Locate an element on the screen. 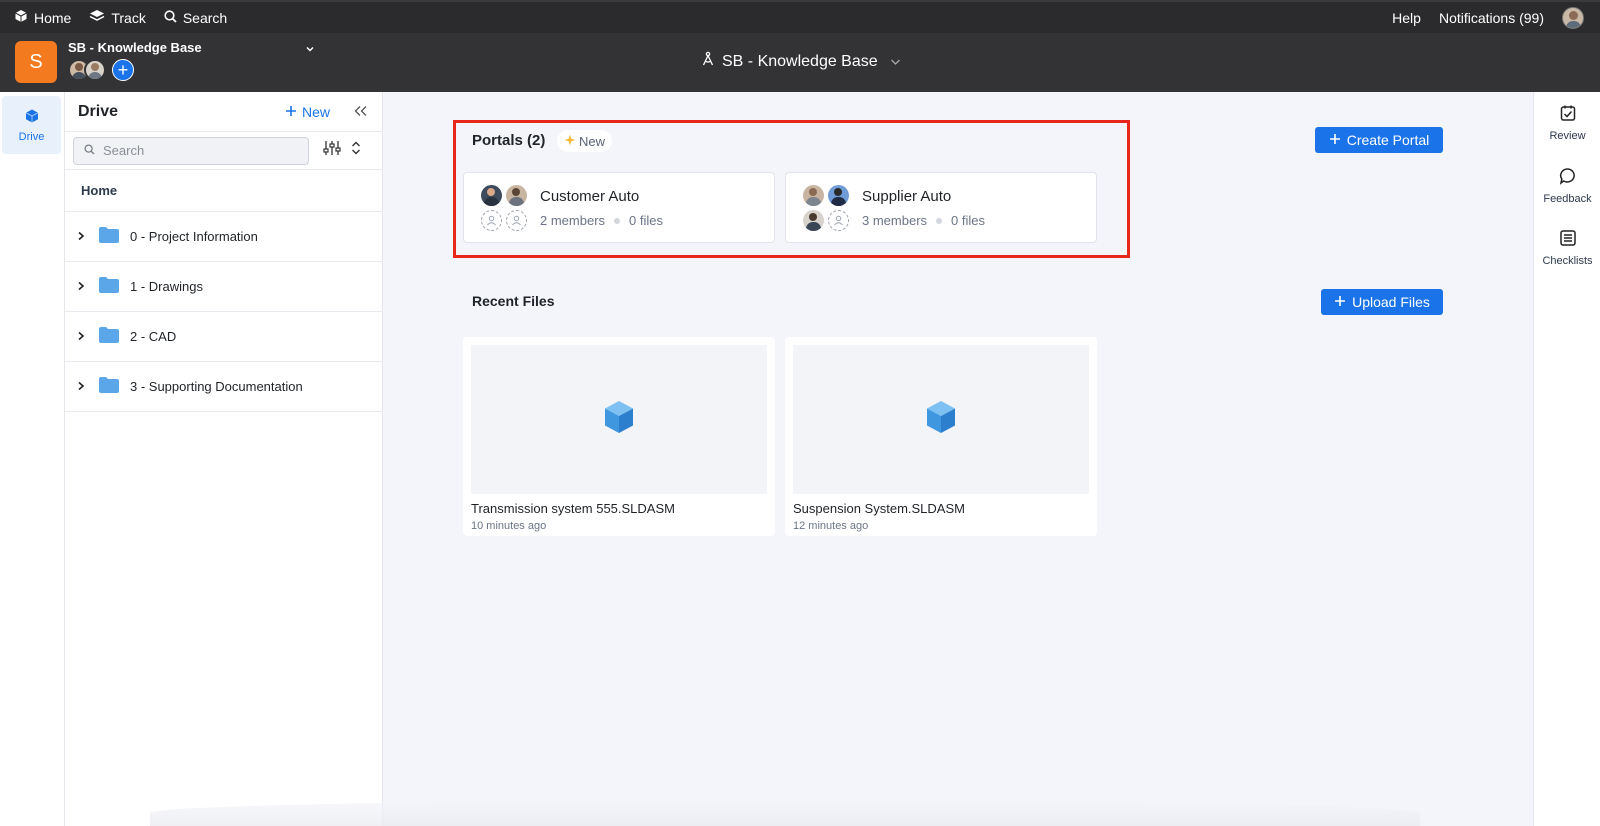  project-center-title: SB - Knowledge Base is located at coordinates (800, 61).